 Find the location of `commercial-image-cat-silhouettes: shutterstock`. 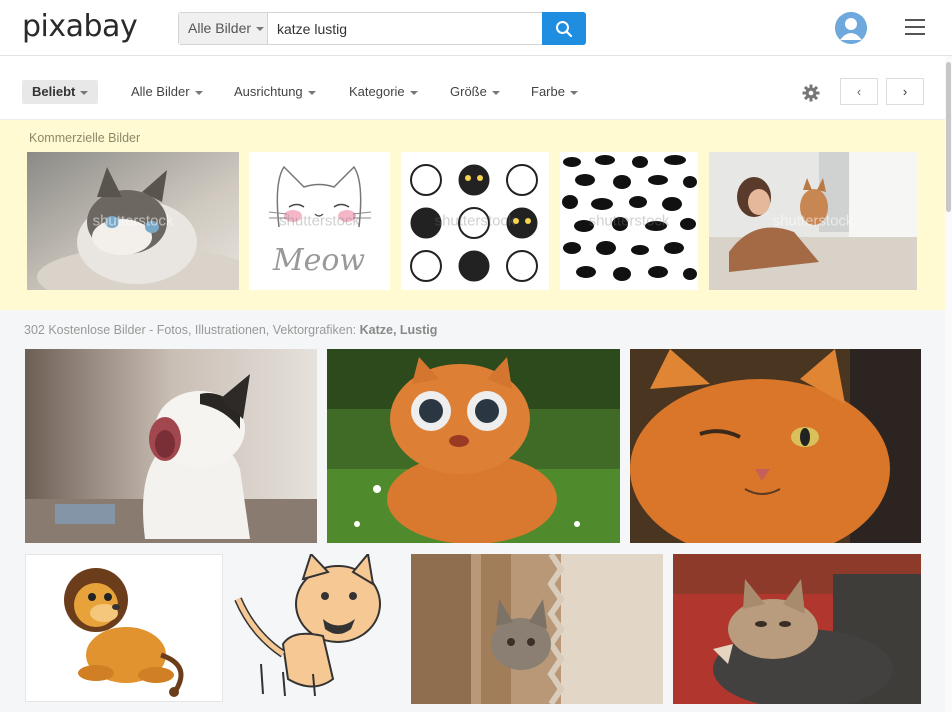

commercial-image-cat-silhouettes: shutterstock is located at coordinates (629, 221).